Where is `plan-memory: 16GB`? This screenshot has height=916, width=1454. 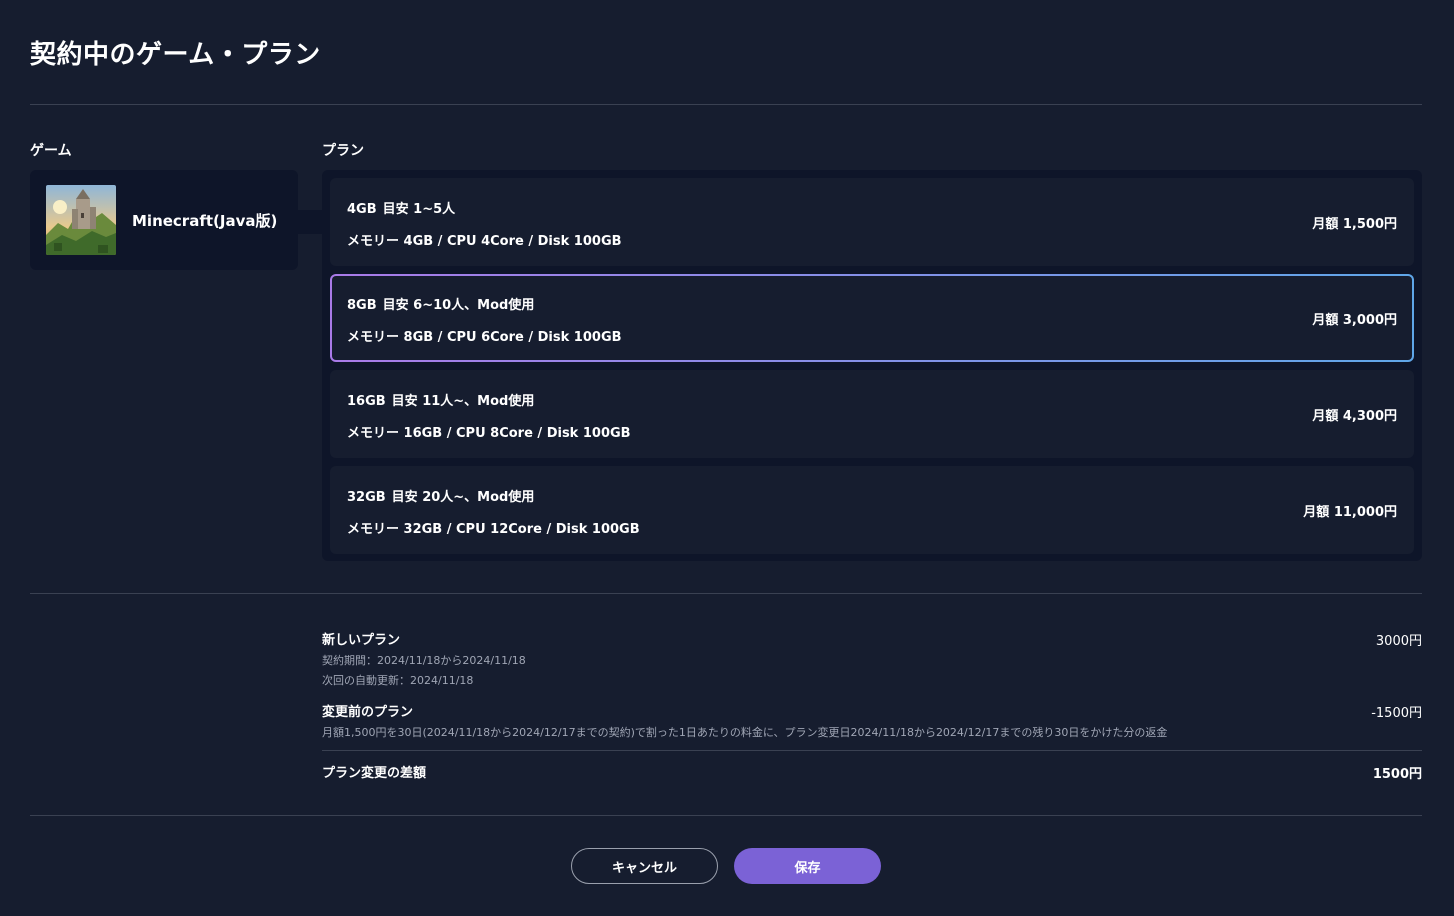 plan-memory: 16GB is located at coordinates (366, 401).